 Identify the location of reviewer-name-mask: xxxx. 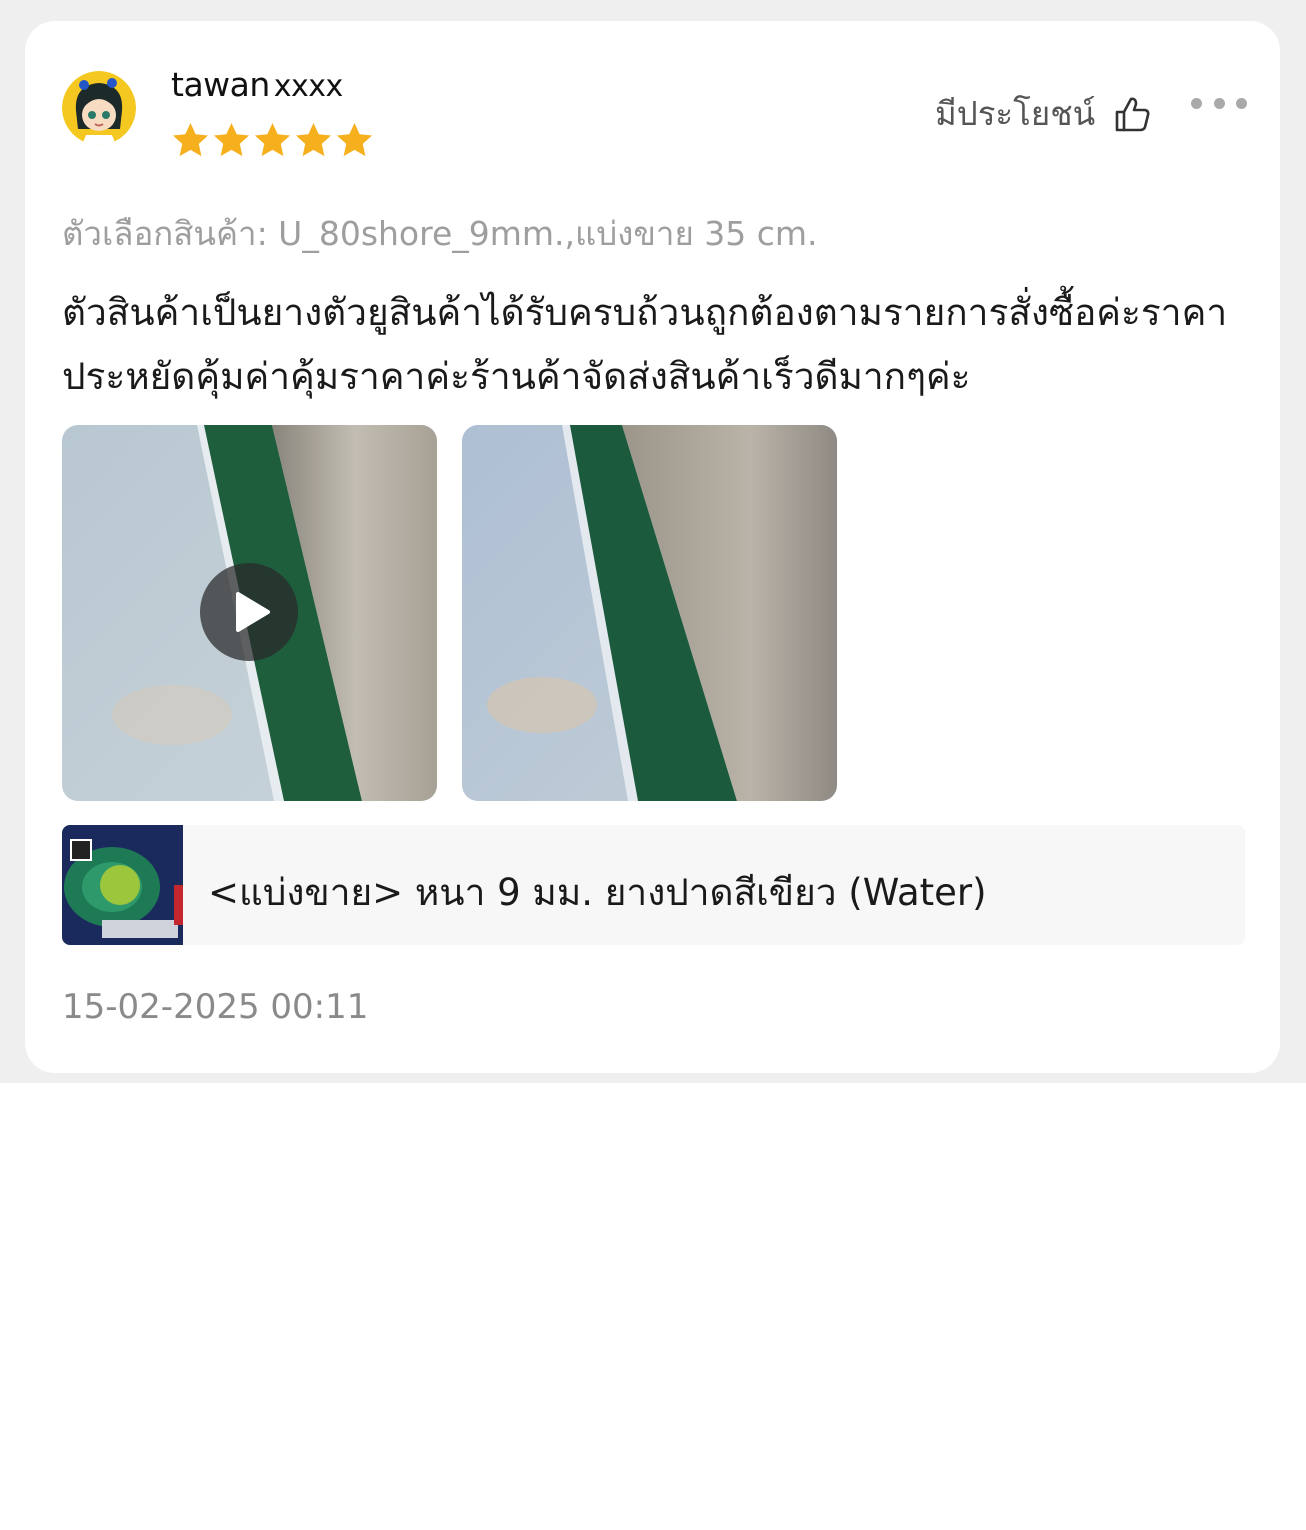
(308, 86).